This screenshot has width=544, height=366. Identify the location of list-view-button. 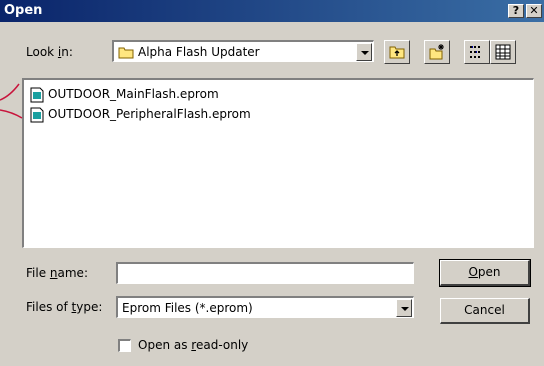
(477, 52).